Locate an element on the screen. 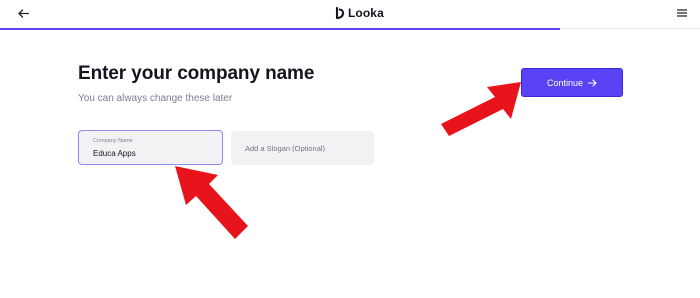 This screenshot has width=700, height=298. hamburger-menu-icon is located at coordinates (682, 13).